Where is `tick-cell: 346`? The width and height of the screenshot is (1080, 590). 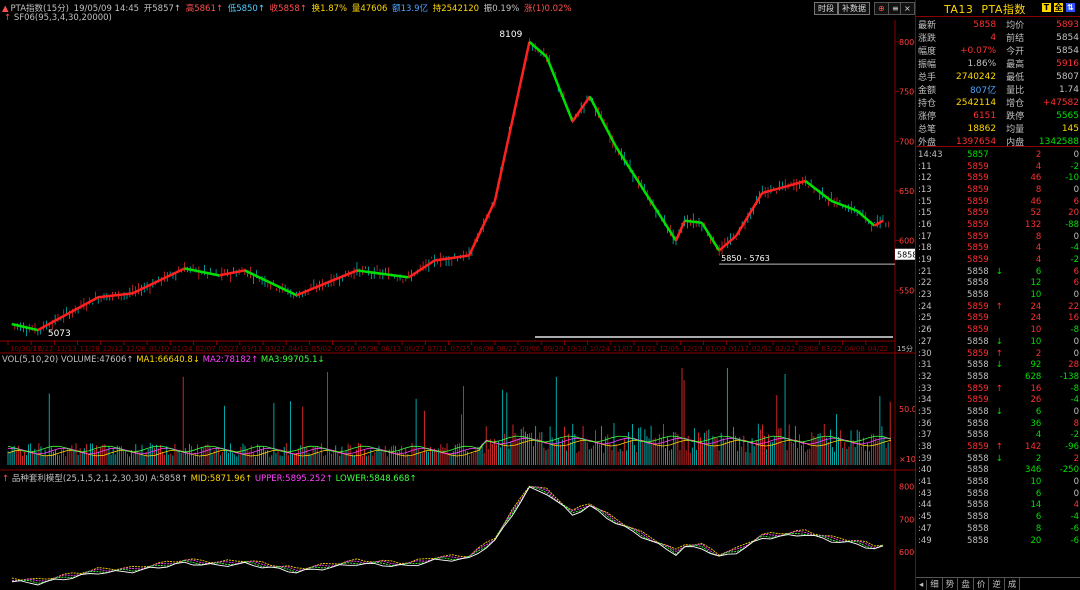 tick-cell: 346 is located at coordinates (1033, 470).